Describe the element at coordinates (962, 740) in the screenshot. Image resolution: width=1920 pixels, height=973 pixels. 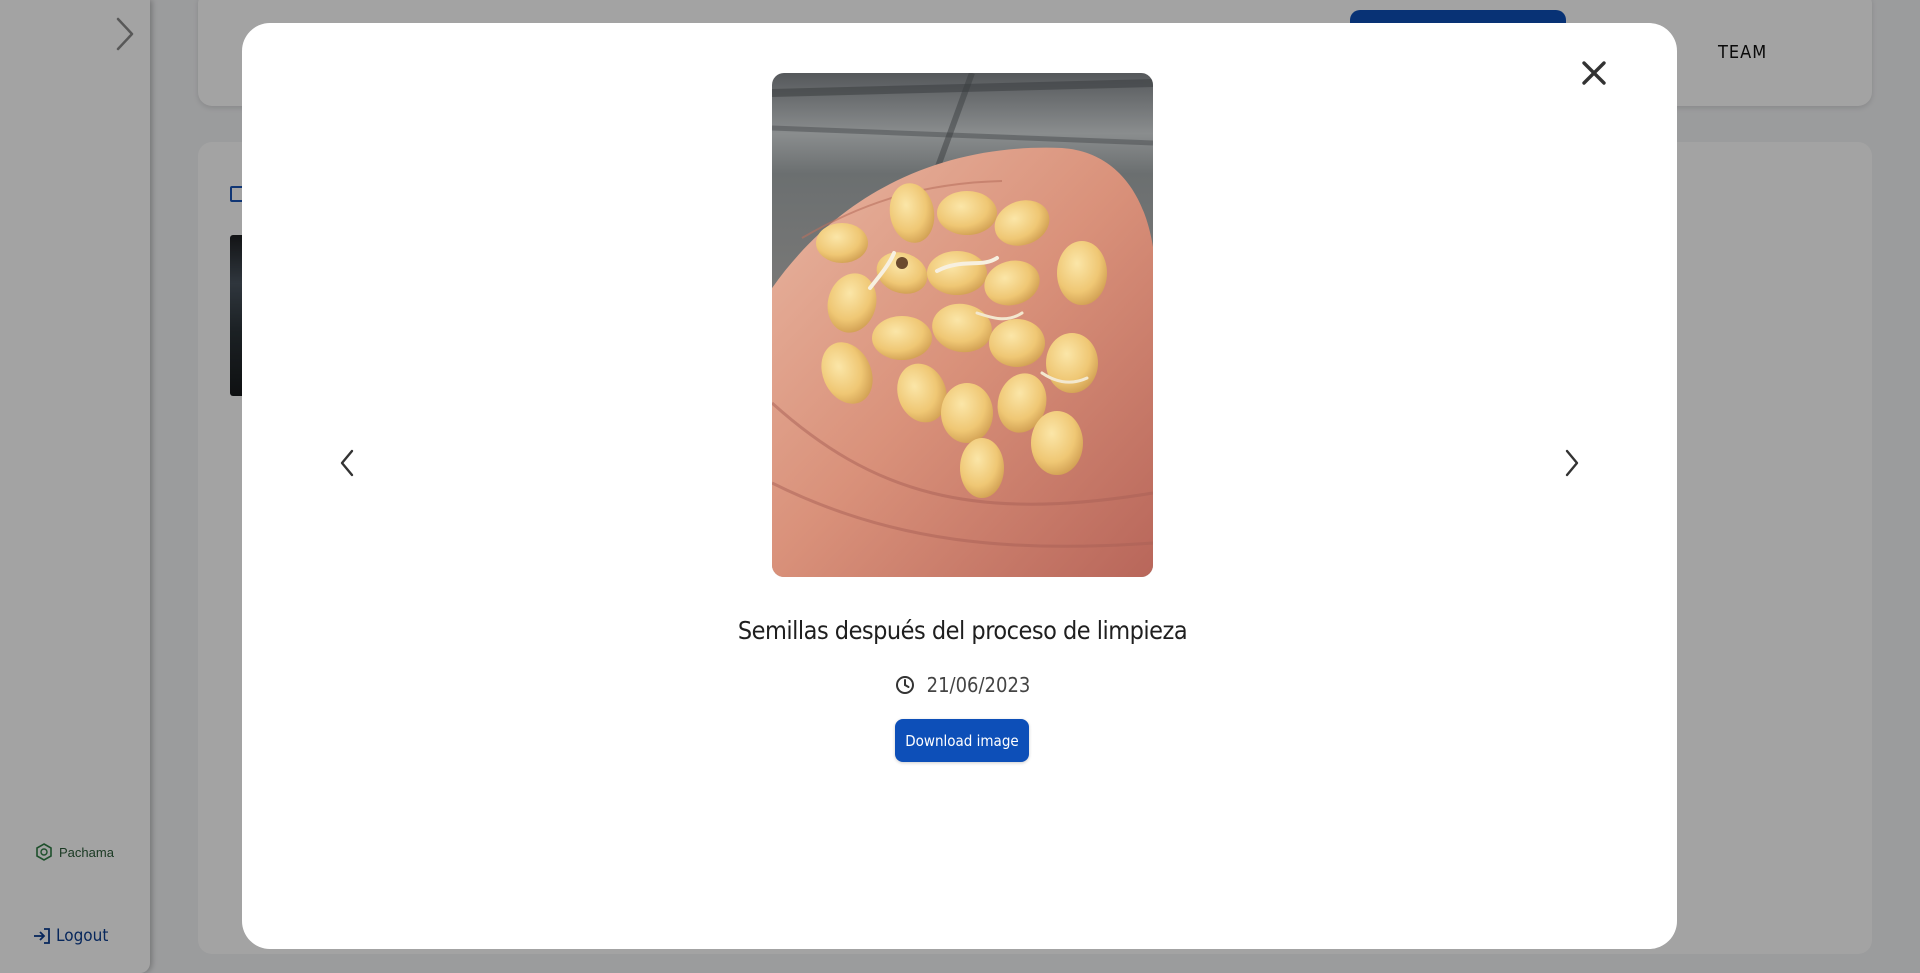
I see `download-image-button: Download image` at that location.